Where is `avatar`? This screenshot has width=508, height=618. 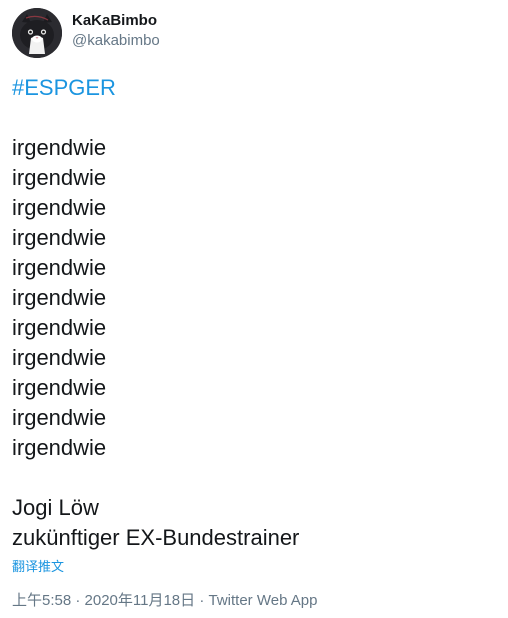 avatar is located at coordinates (37, 33).